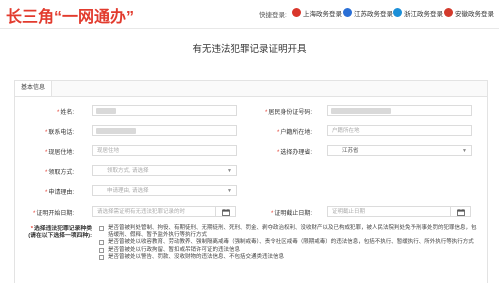  I want to click on shanghai-login-button: 上海政务登录, so click(317, 12).